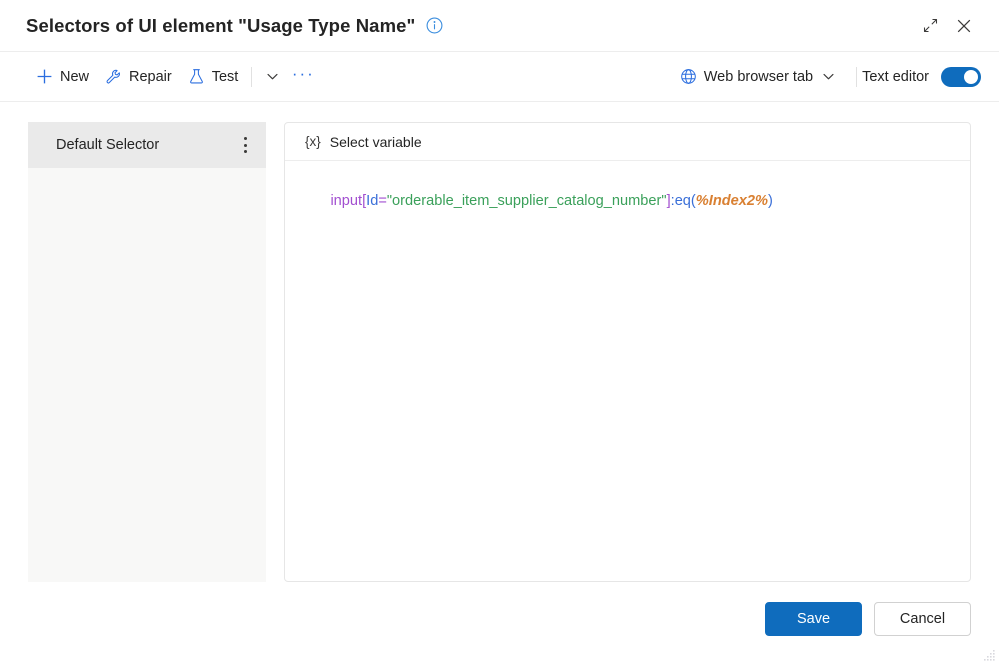 Image resolution: width=999 pixels, height=667 pixels. I want to click on more-vertical-icon, so click(245, 145).